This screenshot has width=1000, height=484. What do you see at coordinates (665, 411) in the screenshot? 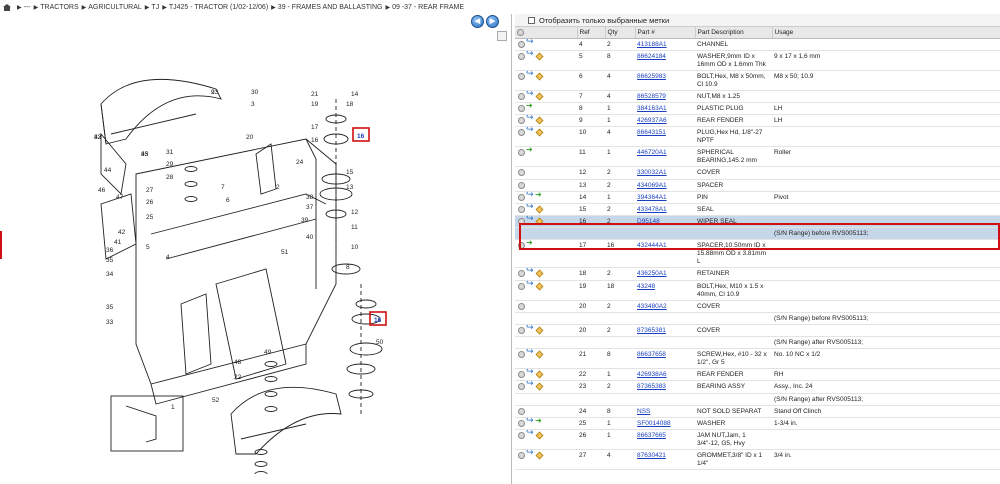
I see `part-number-link: NSS` at bounding box center [665, 411].